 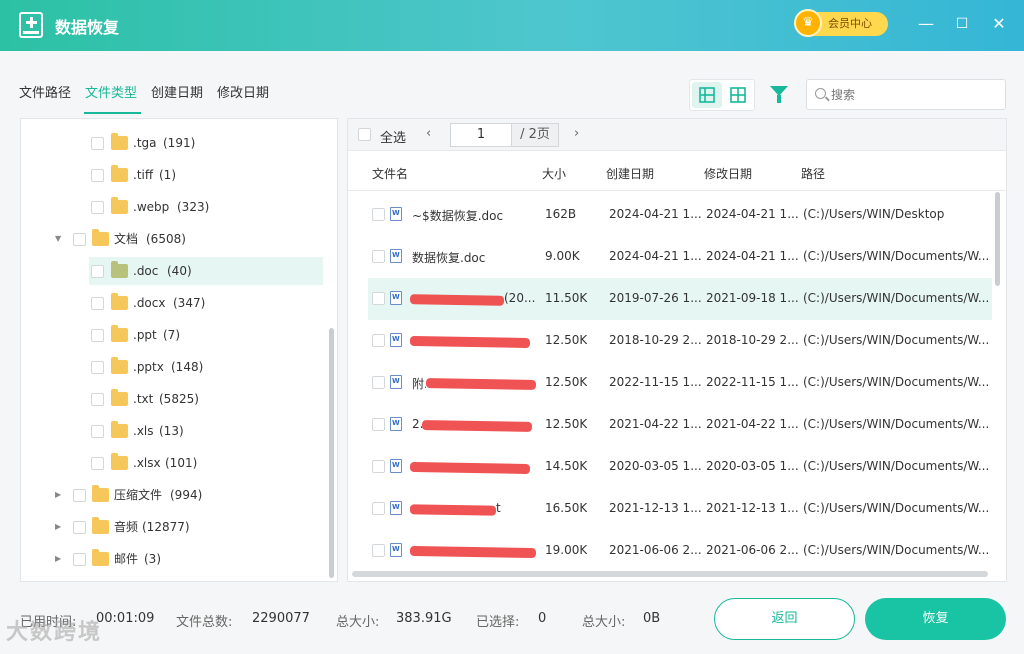 I want to click on tree-item-mail: ▶ 邮件 (3), so click(x=189, y=559).